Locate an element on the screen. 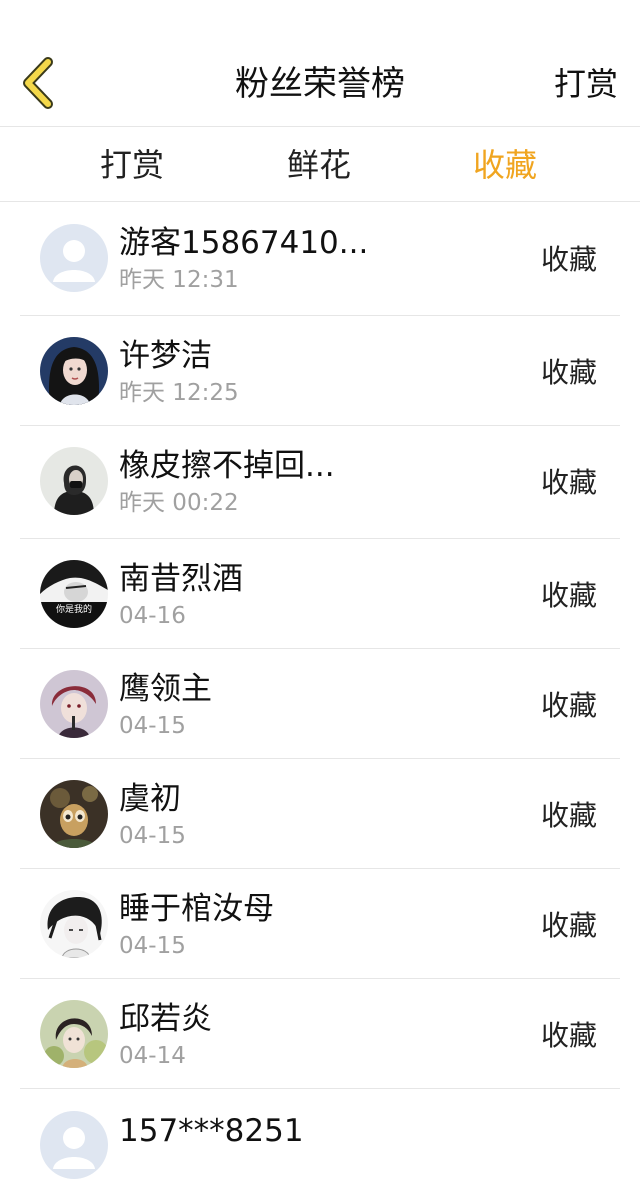 This screenshot has height=1179, width=640. fan-name: 虞初 is located at coordinates (150, 799).